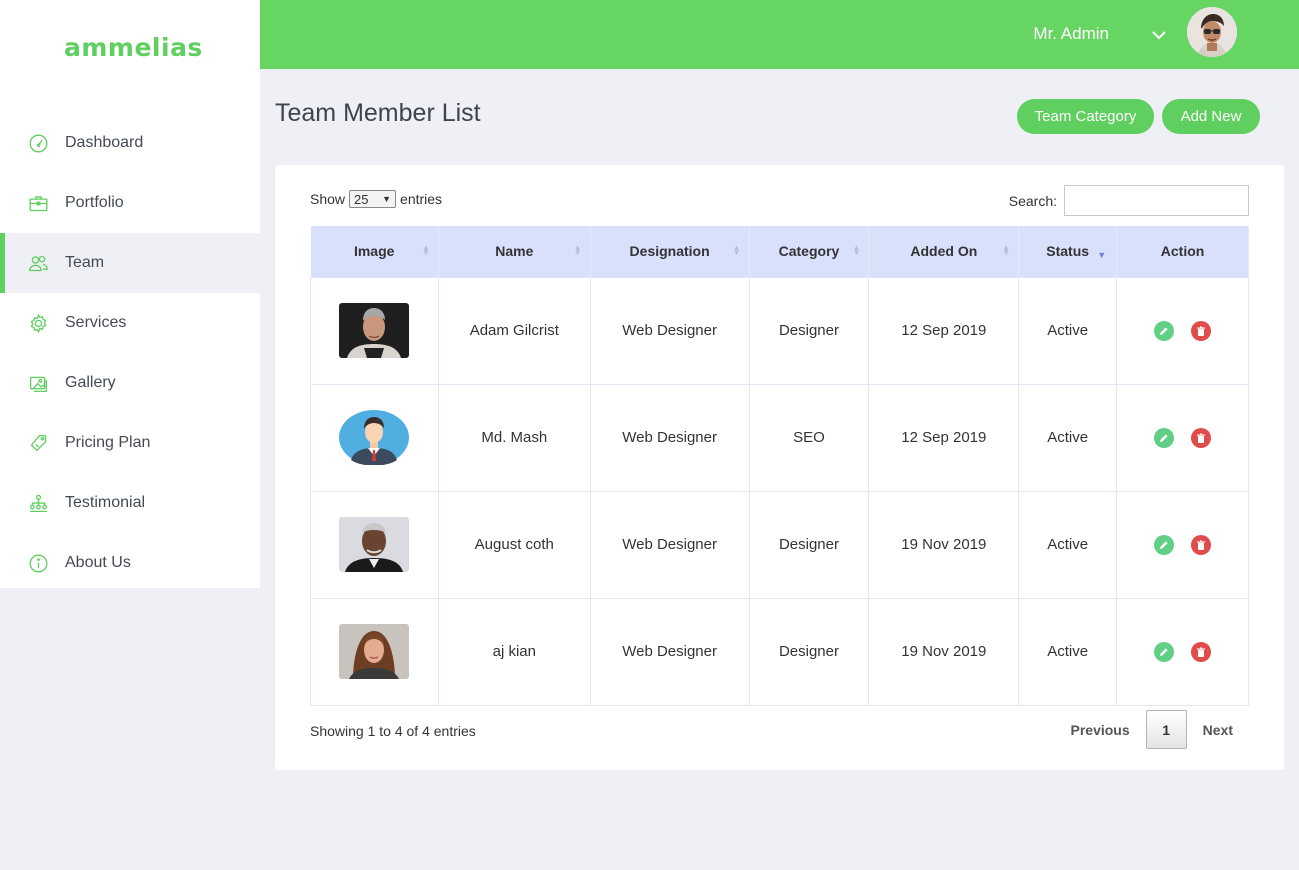 The width and height of the screenshot is (1299, 870). I want to click on sidebar-item-label: Dashboard, so click(104, 142).